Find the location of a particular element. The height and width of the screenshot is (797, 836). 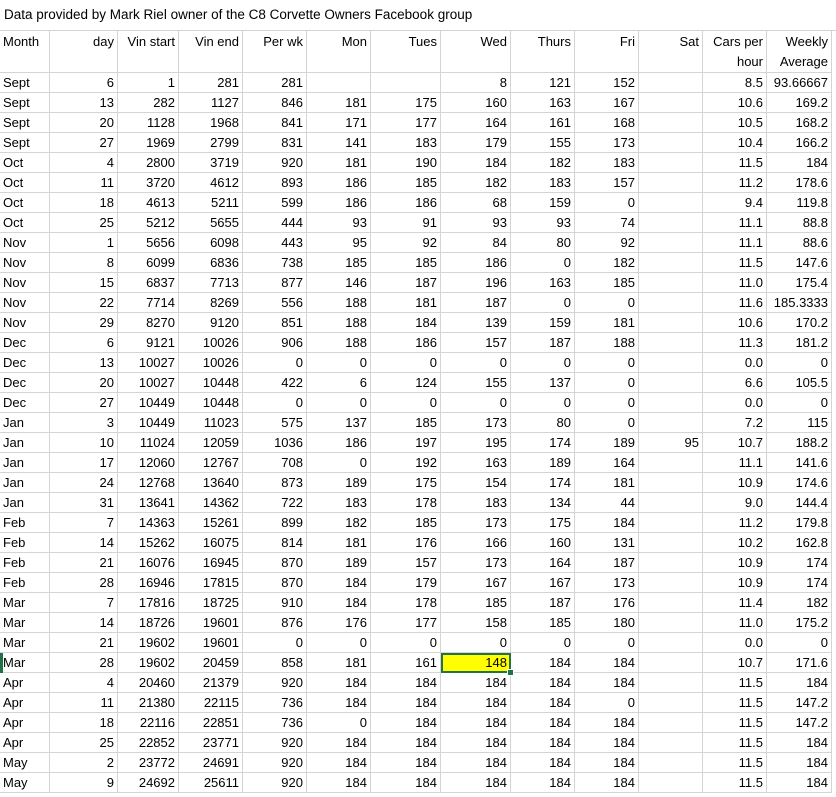

cell-weekly-average: 141.6 is located at coordinates (799, 463).